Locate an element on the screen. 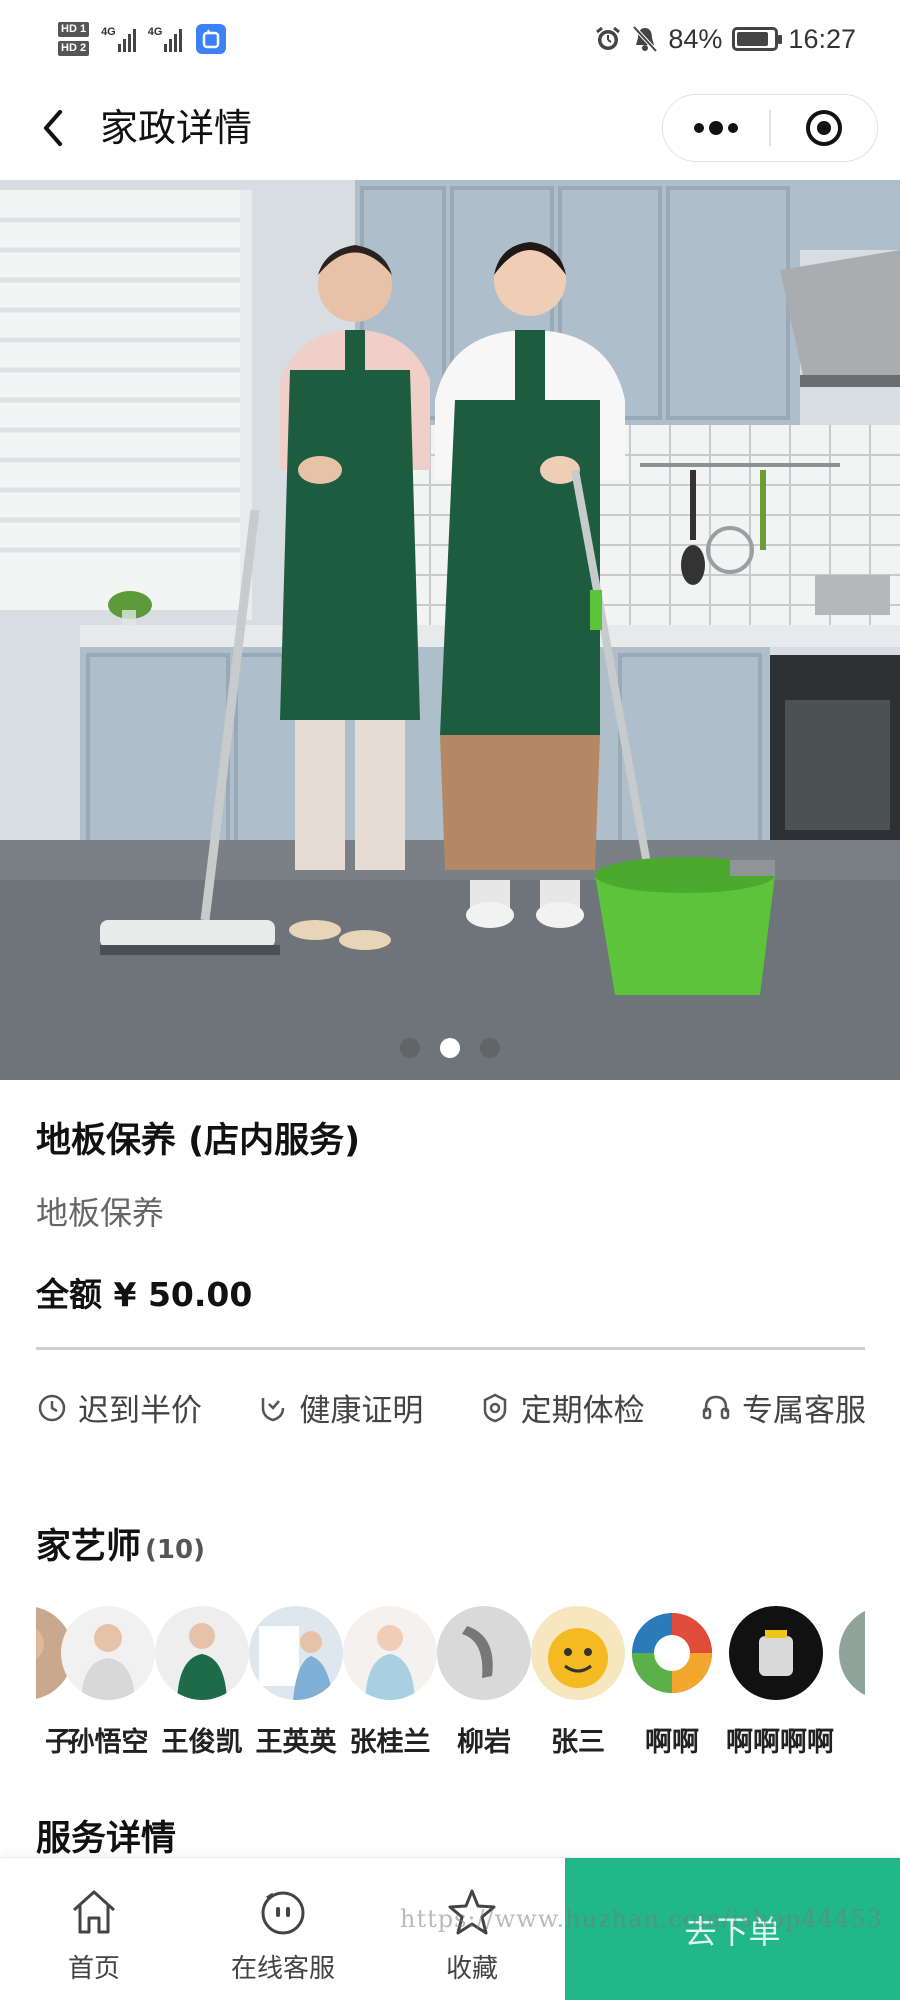 The width and height of the screenshot is (900, 2000). nav-bar: 家政详情 is located at coordinates (450, 128).